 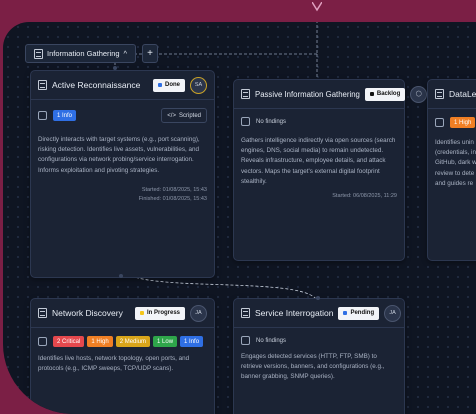 What do you see at coordinates (69, 341) in the screenshot?
I see `finding-badge-critical: 2 Critical` at bounding box center [69, 341].